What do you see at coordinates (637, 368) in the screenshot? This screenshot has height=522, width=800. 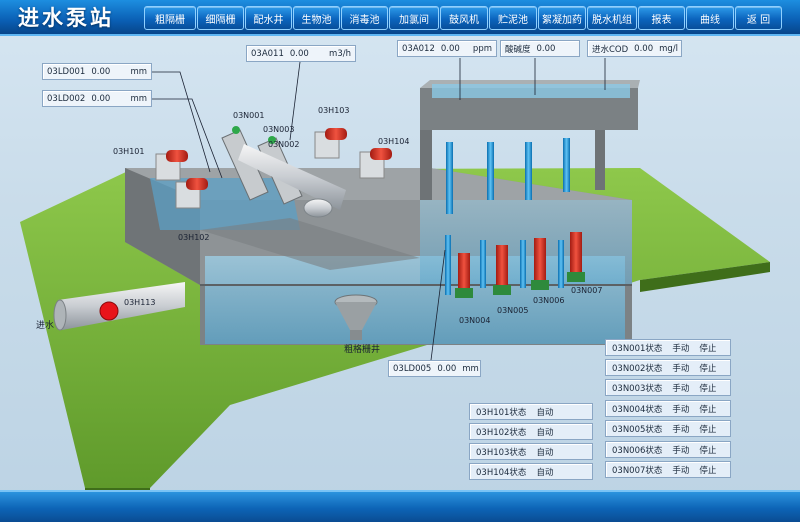 I see `status-tag: 03N002状态` at bounding box center [637, 368].